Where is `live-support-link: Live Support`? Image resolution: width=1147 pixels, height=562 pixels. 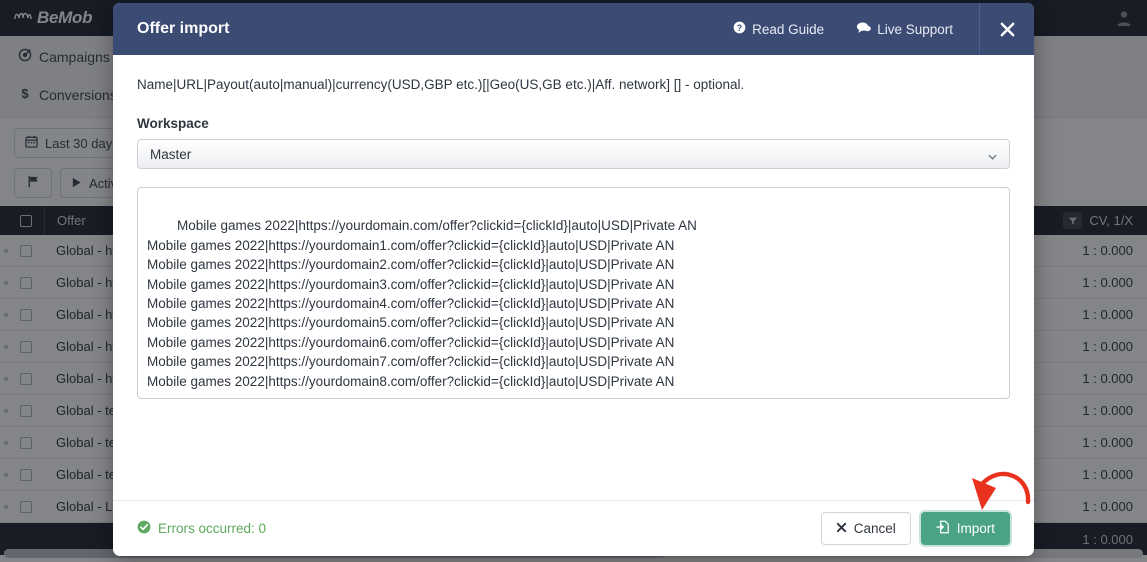 live-support-link: Live Support is located at coordinates (904, 29).